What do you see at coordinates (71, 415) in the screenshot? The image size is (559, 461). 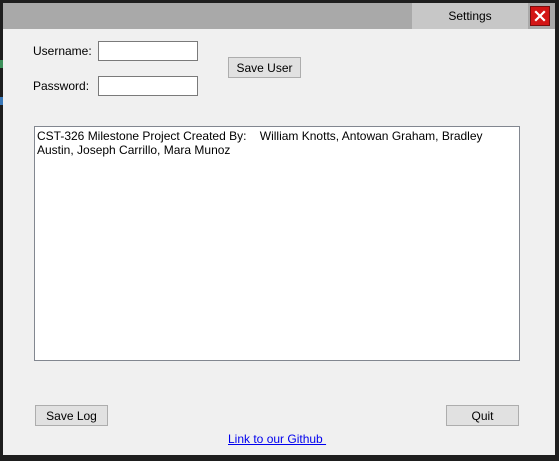 I see `save-log-button: Save Log` at bounding box center [71, 415].